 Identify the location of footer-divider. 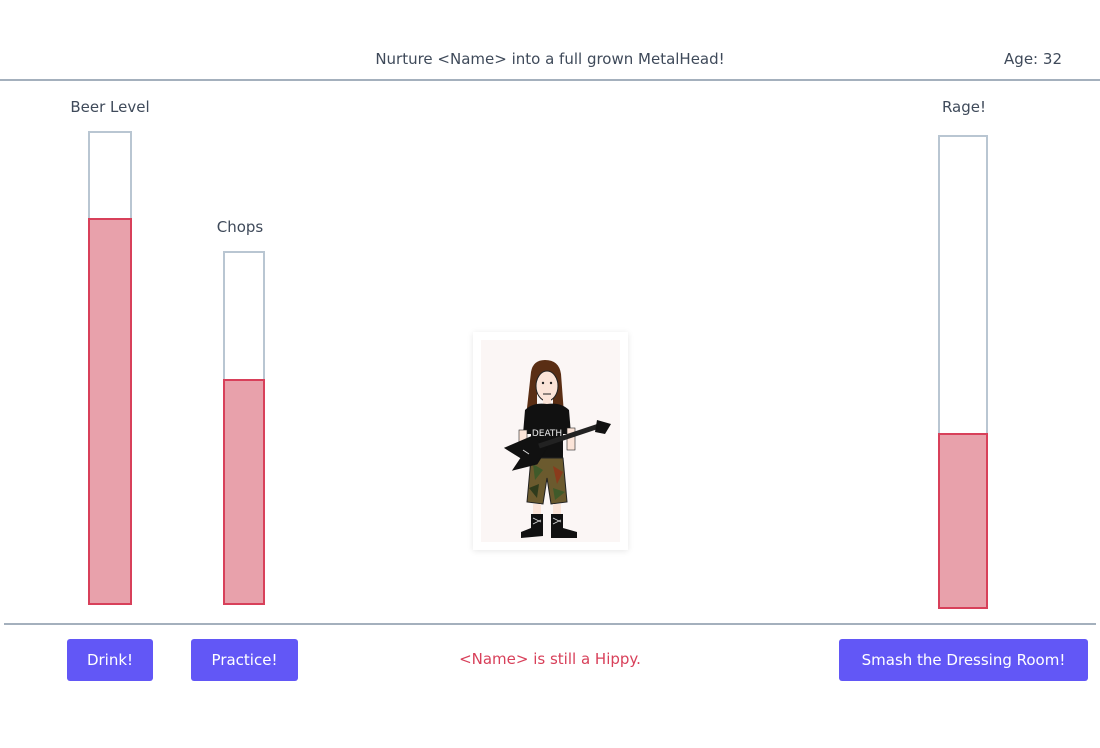
(550, 624).